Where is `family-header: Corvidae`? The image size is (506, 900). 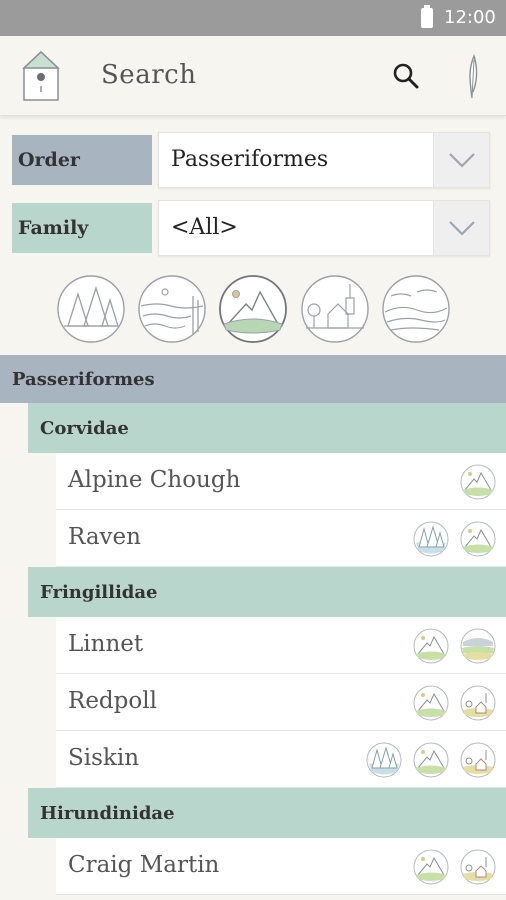
family-header: Corvidae is located at coordinates (267, 428).